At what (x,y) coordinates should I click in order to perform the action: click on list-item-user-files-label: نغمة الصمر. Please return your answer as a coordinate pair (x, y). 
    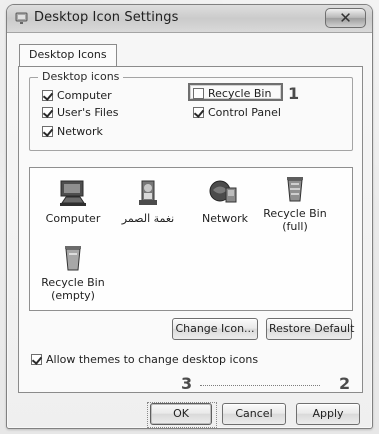
    Looking at the image, I should click on (148, 218).